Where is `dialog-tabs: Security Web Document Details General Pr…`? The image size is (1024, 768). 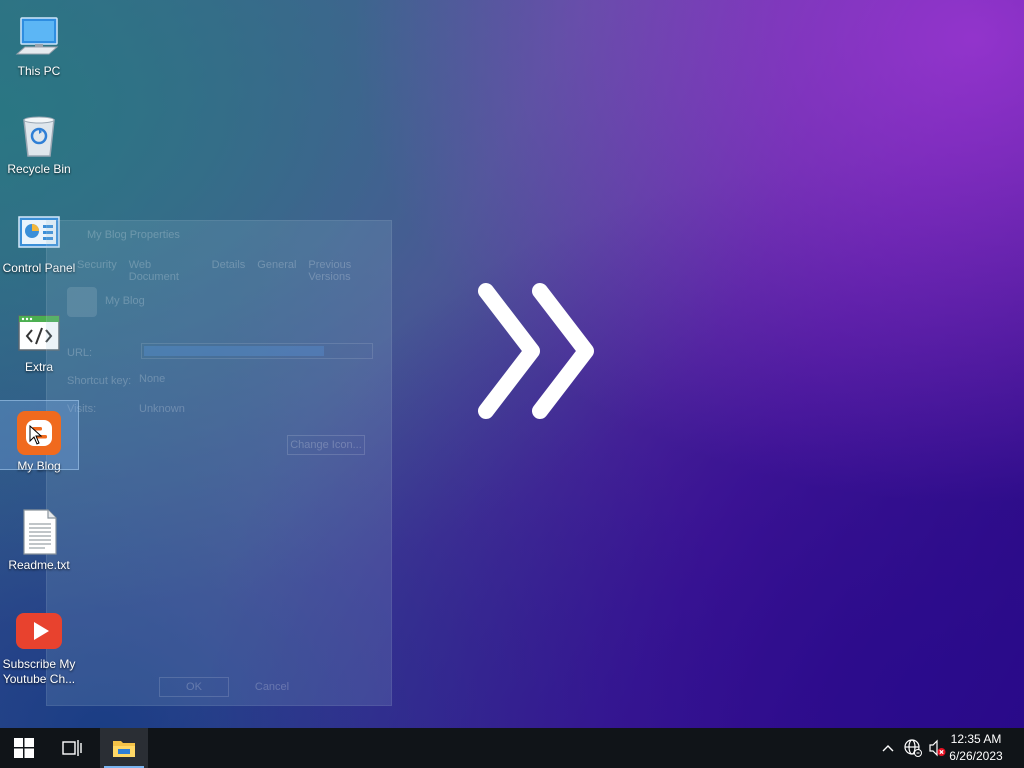 dialog-tabs: Security Web Document Details General Pr… is located at coordinates (234, 271).